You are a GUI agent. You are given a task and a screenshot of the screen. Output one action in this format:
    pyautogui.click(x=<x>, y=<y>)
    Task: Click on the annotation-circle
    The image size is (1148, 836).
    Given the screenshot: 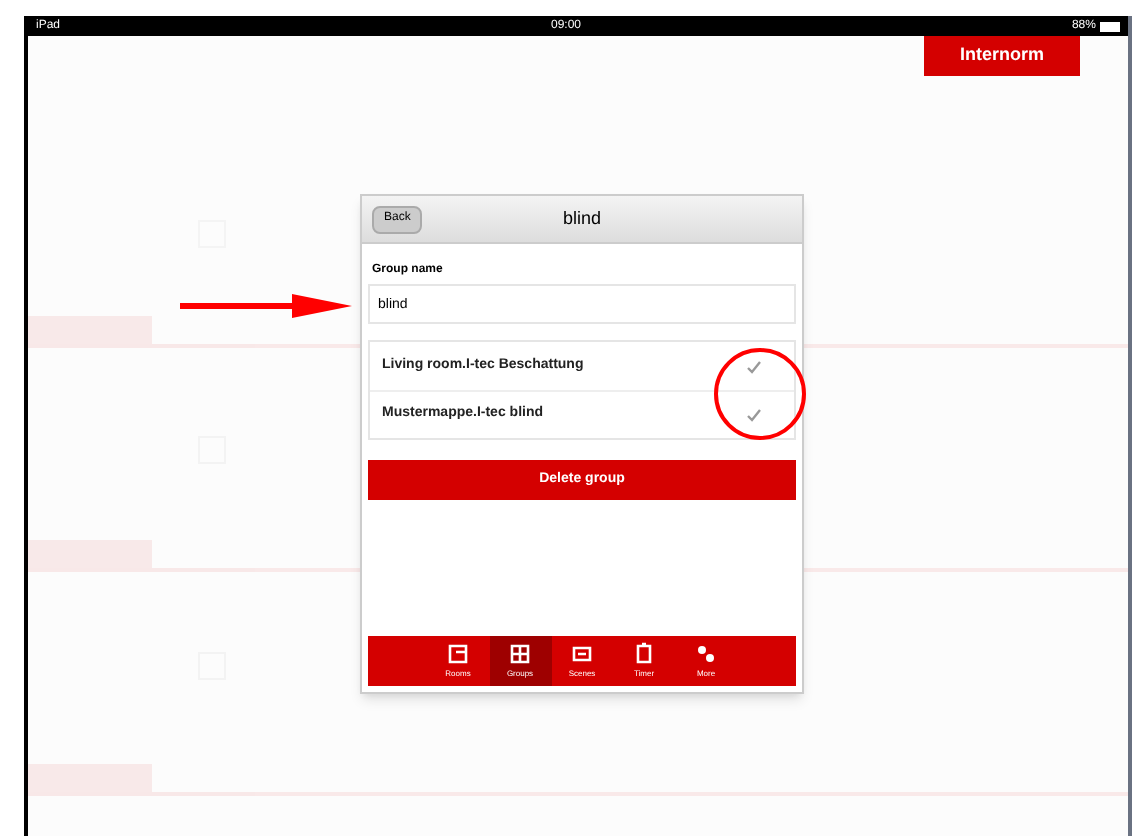 What is the action you would take?
    pyautogui.click(x=760, y=394)
    